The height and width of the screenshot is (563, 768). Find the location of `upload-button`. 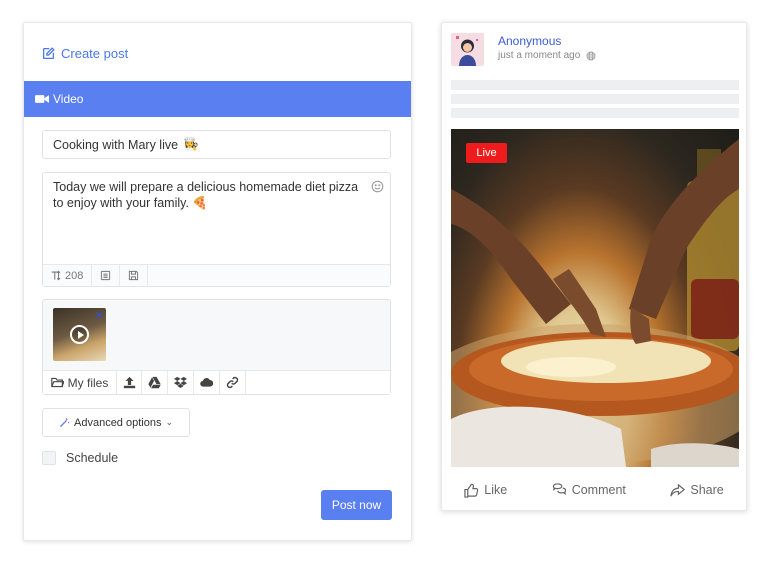

upload-button is located at coordinates (129, 382).